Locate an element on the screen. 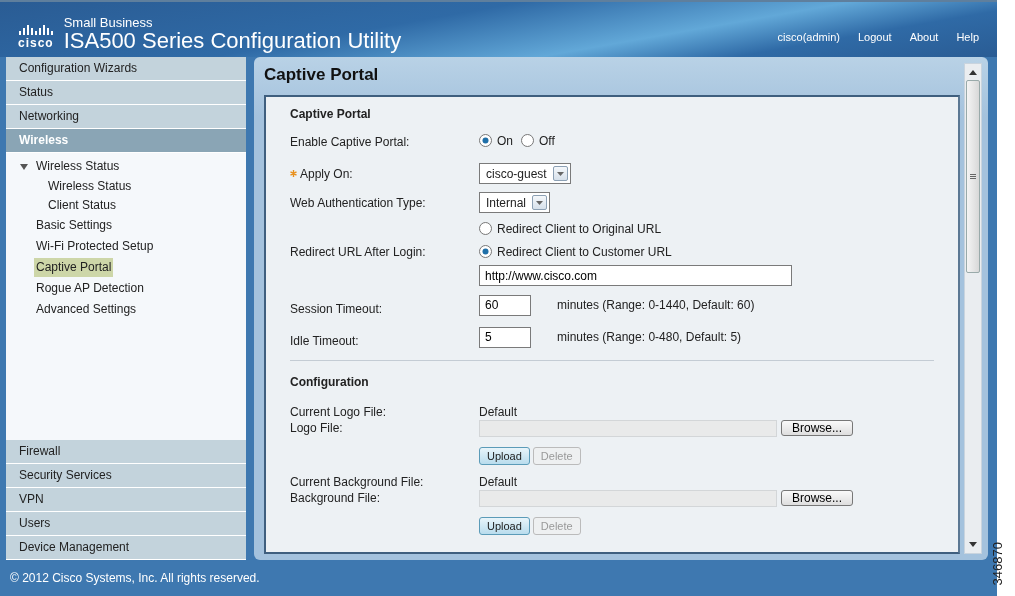 Image resolution: width=1015 pixels, height=596 pixels. dropdown: Internal is located at coordinates (515, 202).